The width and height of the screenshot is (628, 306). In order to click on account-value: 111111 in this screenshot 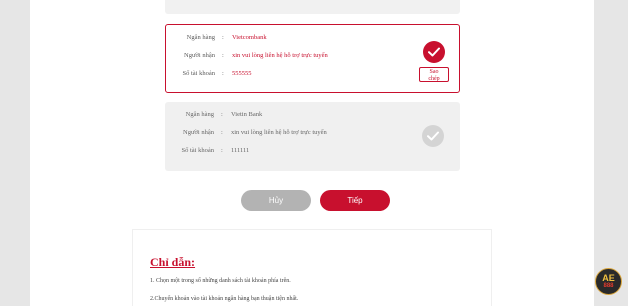, I will do `click(240, 150)`.